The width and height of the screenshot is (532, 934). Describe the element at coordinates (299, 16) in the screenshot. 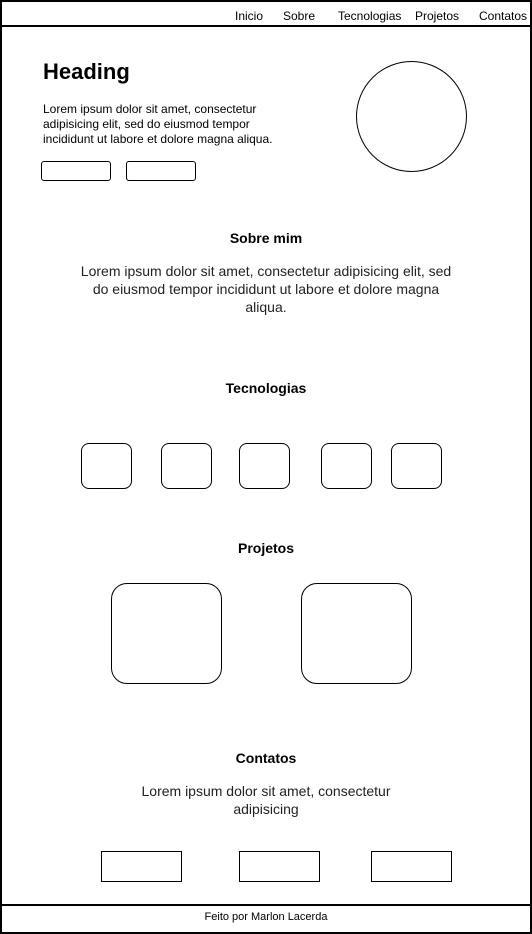

I see `nav-item-sobre: Sobre` at that location.